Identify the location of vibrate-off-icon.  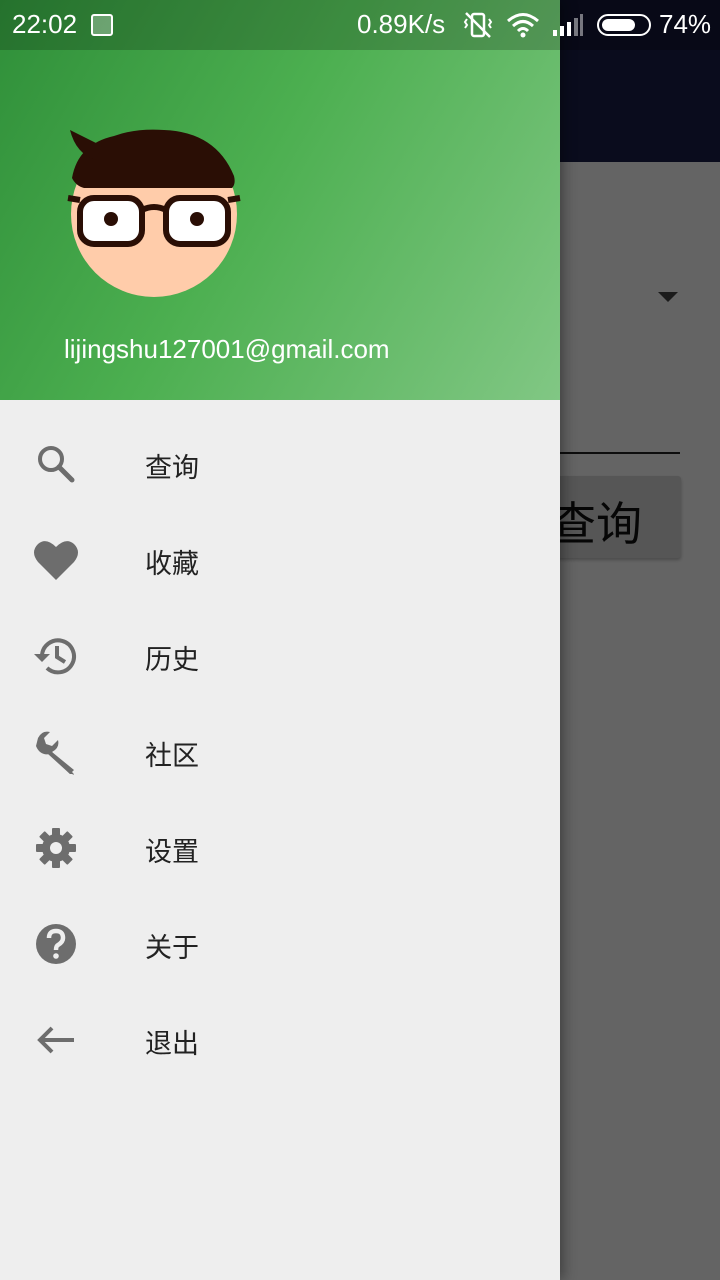
(478, 25).